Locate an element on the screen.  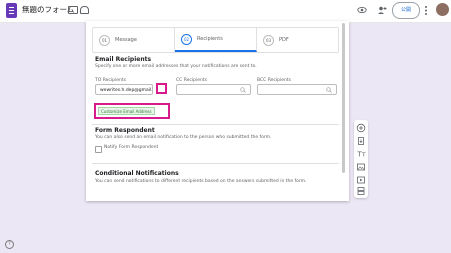
add-circle-icon is located at coordinates (361, 128).